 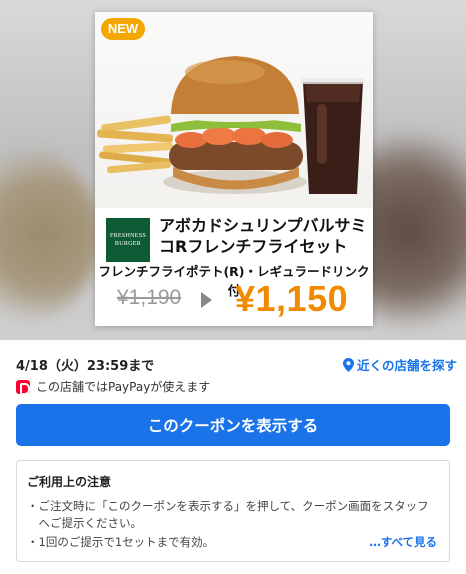 I want to click on brand-logo: FRESHNESS BURGER, so click(x=128, y=240).